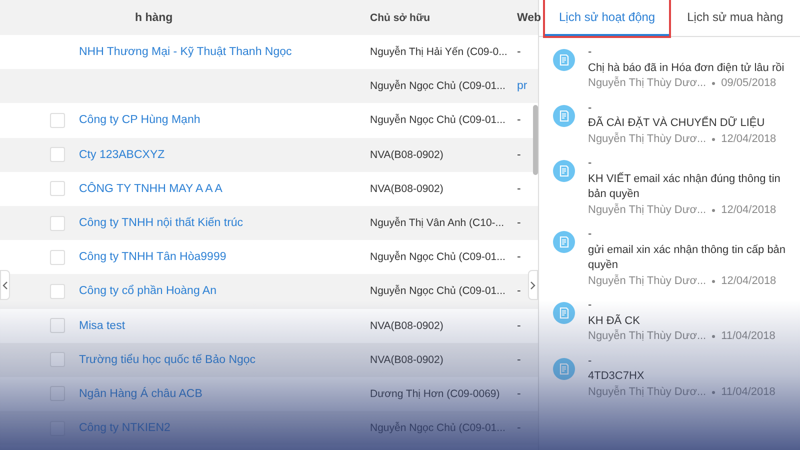 The image size is (800, 450). What do you see at coordinates (522, 86) in the screenshot?
I see `website-cell: pr` at bounding box center [522, 86].